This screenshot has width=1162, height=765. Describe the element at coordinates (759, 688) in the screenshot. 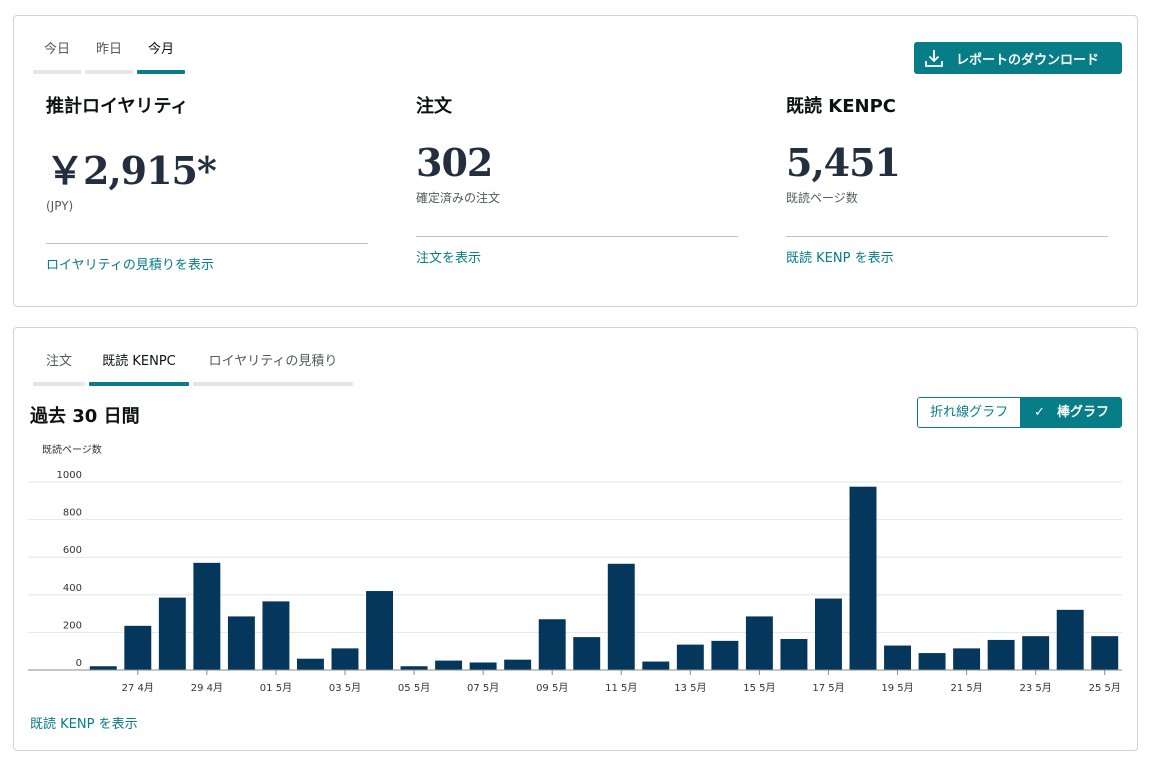

I see `x-tick-label: 15 5月` at that location.